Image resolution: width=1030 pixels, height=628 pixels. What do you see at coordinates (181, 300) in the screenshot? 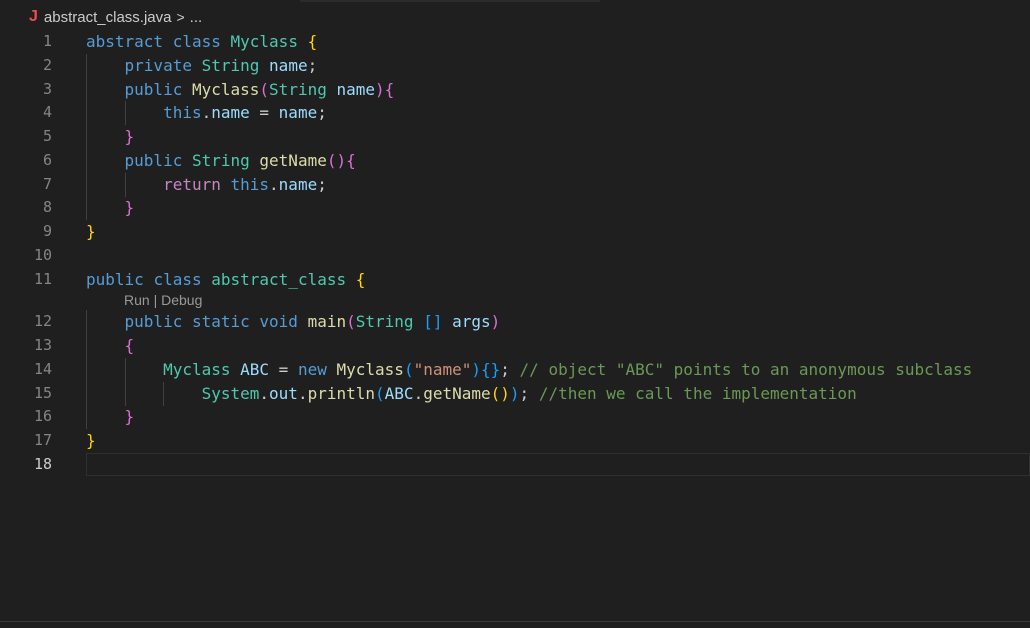
I see `codelens-debug: Debug` at bounding box center [181, 300].